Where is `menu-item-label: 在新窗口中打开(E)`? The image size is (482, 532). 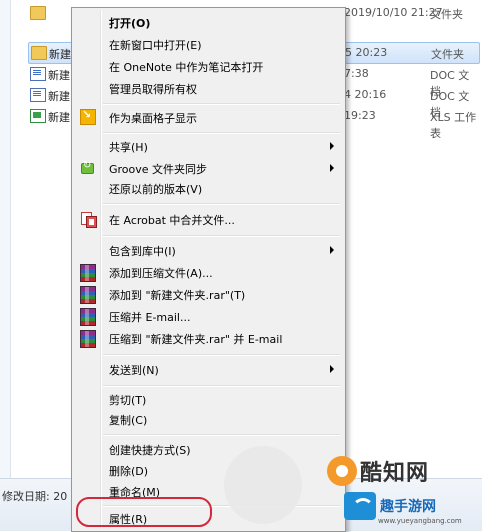
menu-item-label: 在新窗口中打开(E) is located at coordinates (155, 45).